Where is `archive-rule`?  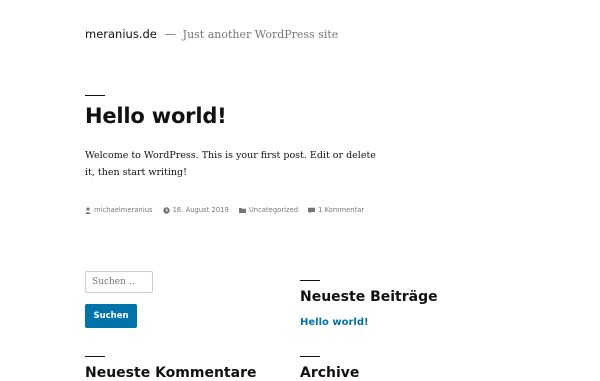 archive-rule is located at coordinates (310, 356).